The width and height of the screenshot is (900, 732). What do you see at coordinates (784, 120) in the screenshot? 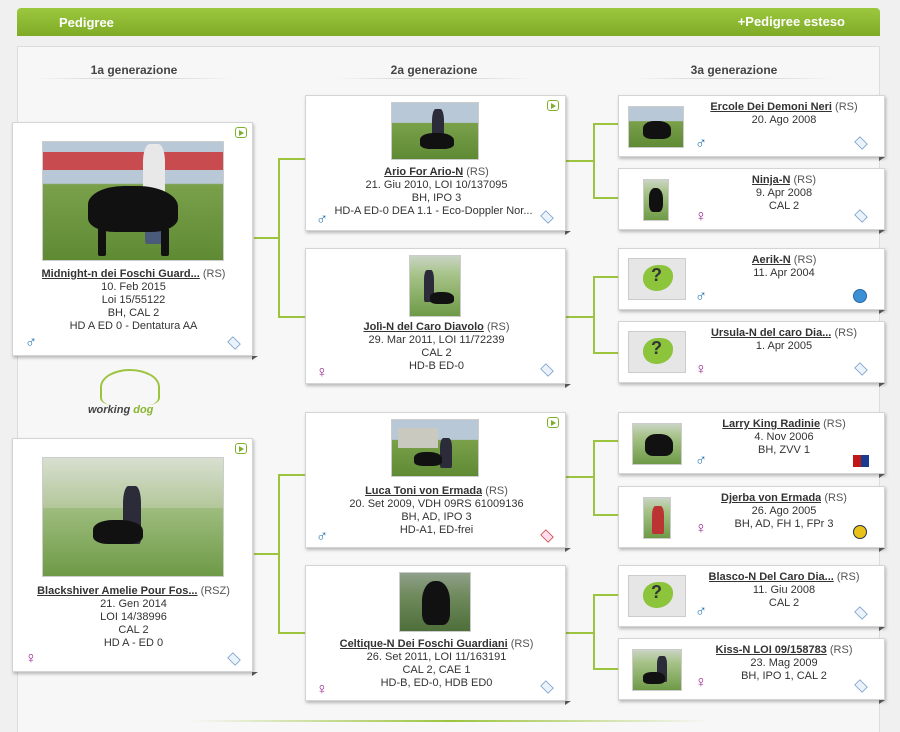
I see `dog-birth-date: 20. Ago 2008` at bounding box center [784, 120].